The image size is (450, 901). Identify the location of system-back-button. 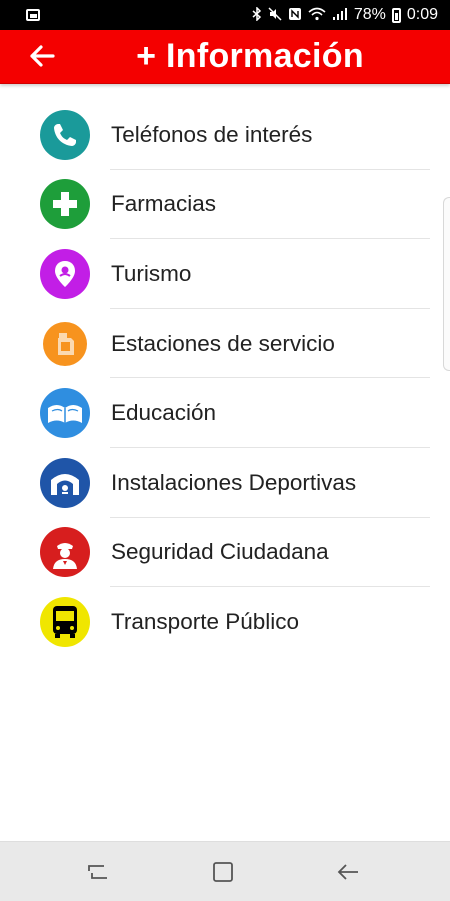
(348, 871).